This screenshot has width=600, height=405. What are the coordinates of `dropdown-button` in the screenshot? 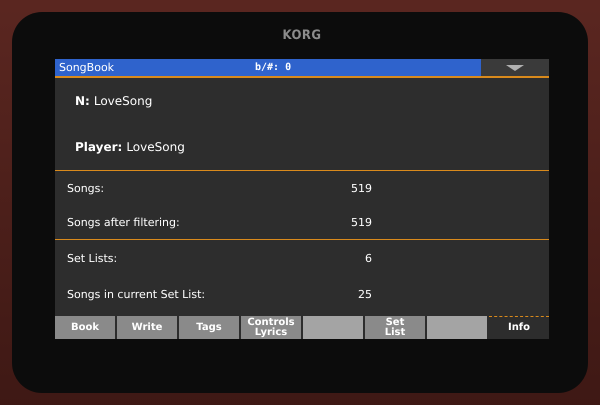 It's located at (515, 67).